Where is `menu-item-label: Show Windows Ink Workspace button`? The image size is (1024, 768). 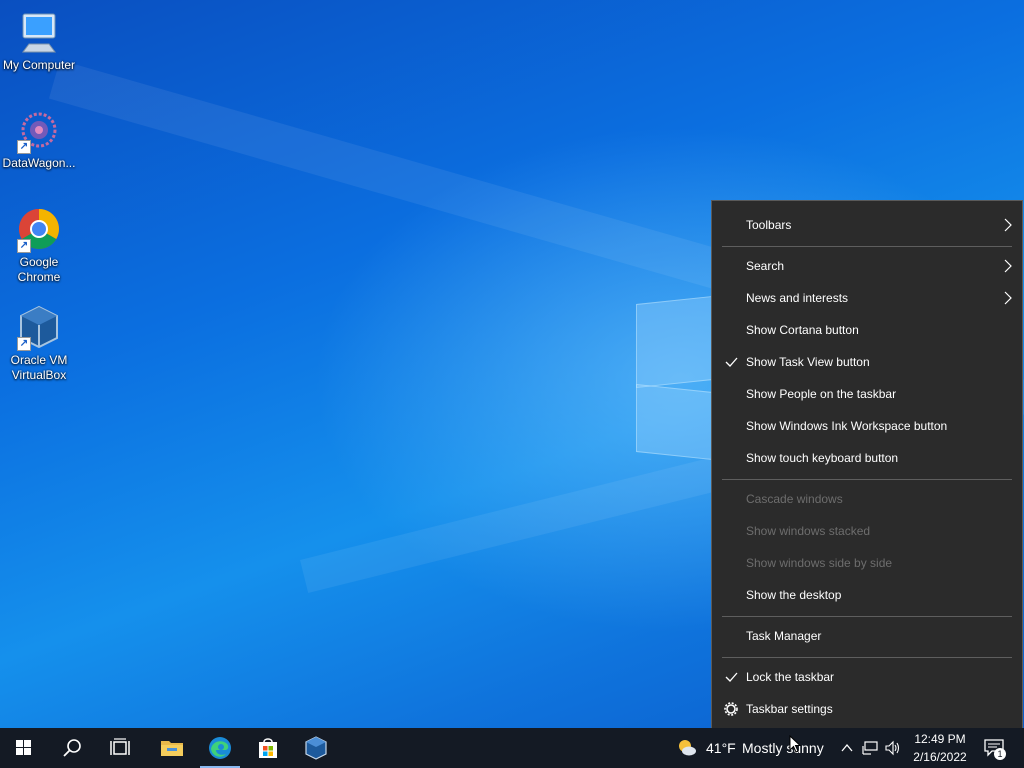 menu-item-label: Show Windows Ink Workspace button is located at coordinates (847, 426).